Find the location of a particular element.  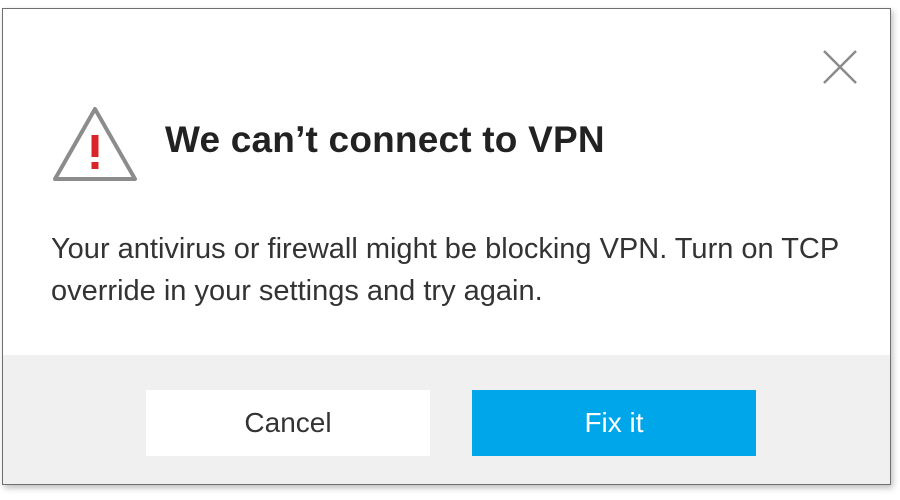

close-icon is located at coordinates (840, 67).